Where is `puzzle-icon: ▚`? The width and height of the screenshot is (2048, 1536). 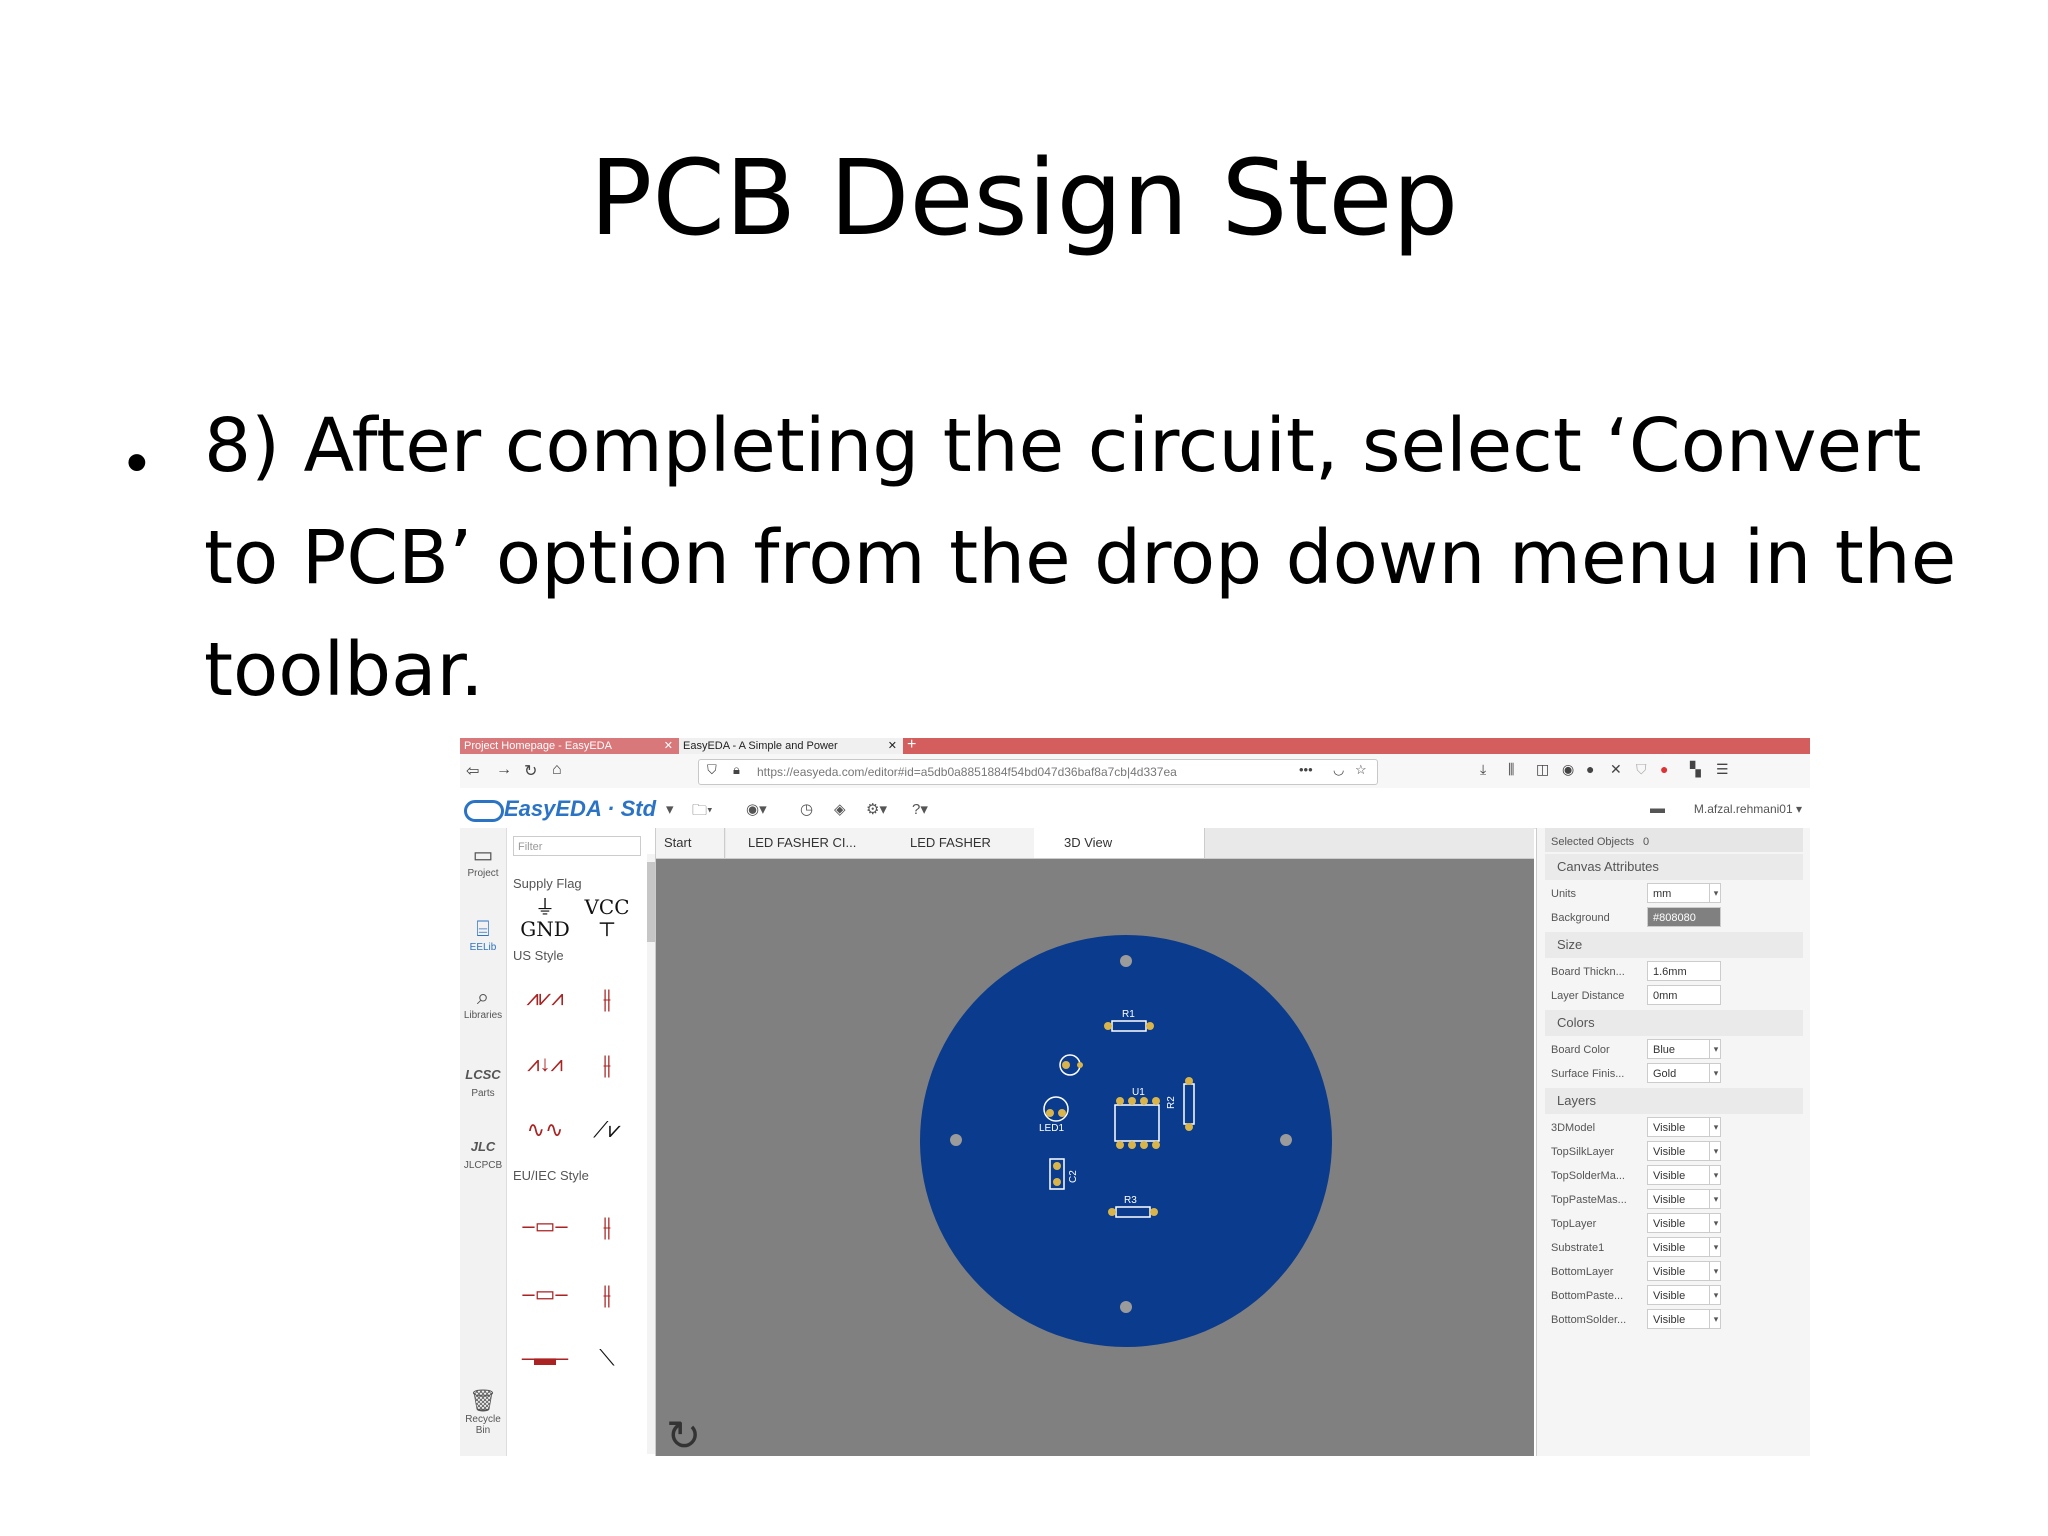
puzzle-icon: ▚ is located at coordinates (1695, 769).